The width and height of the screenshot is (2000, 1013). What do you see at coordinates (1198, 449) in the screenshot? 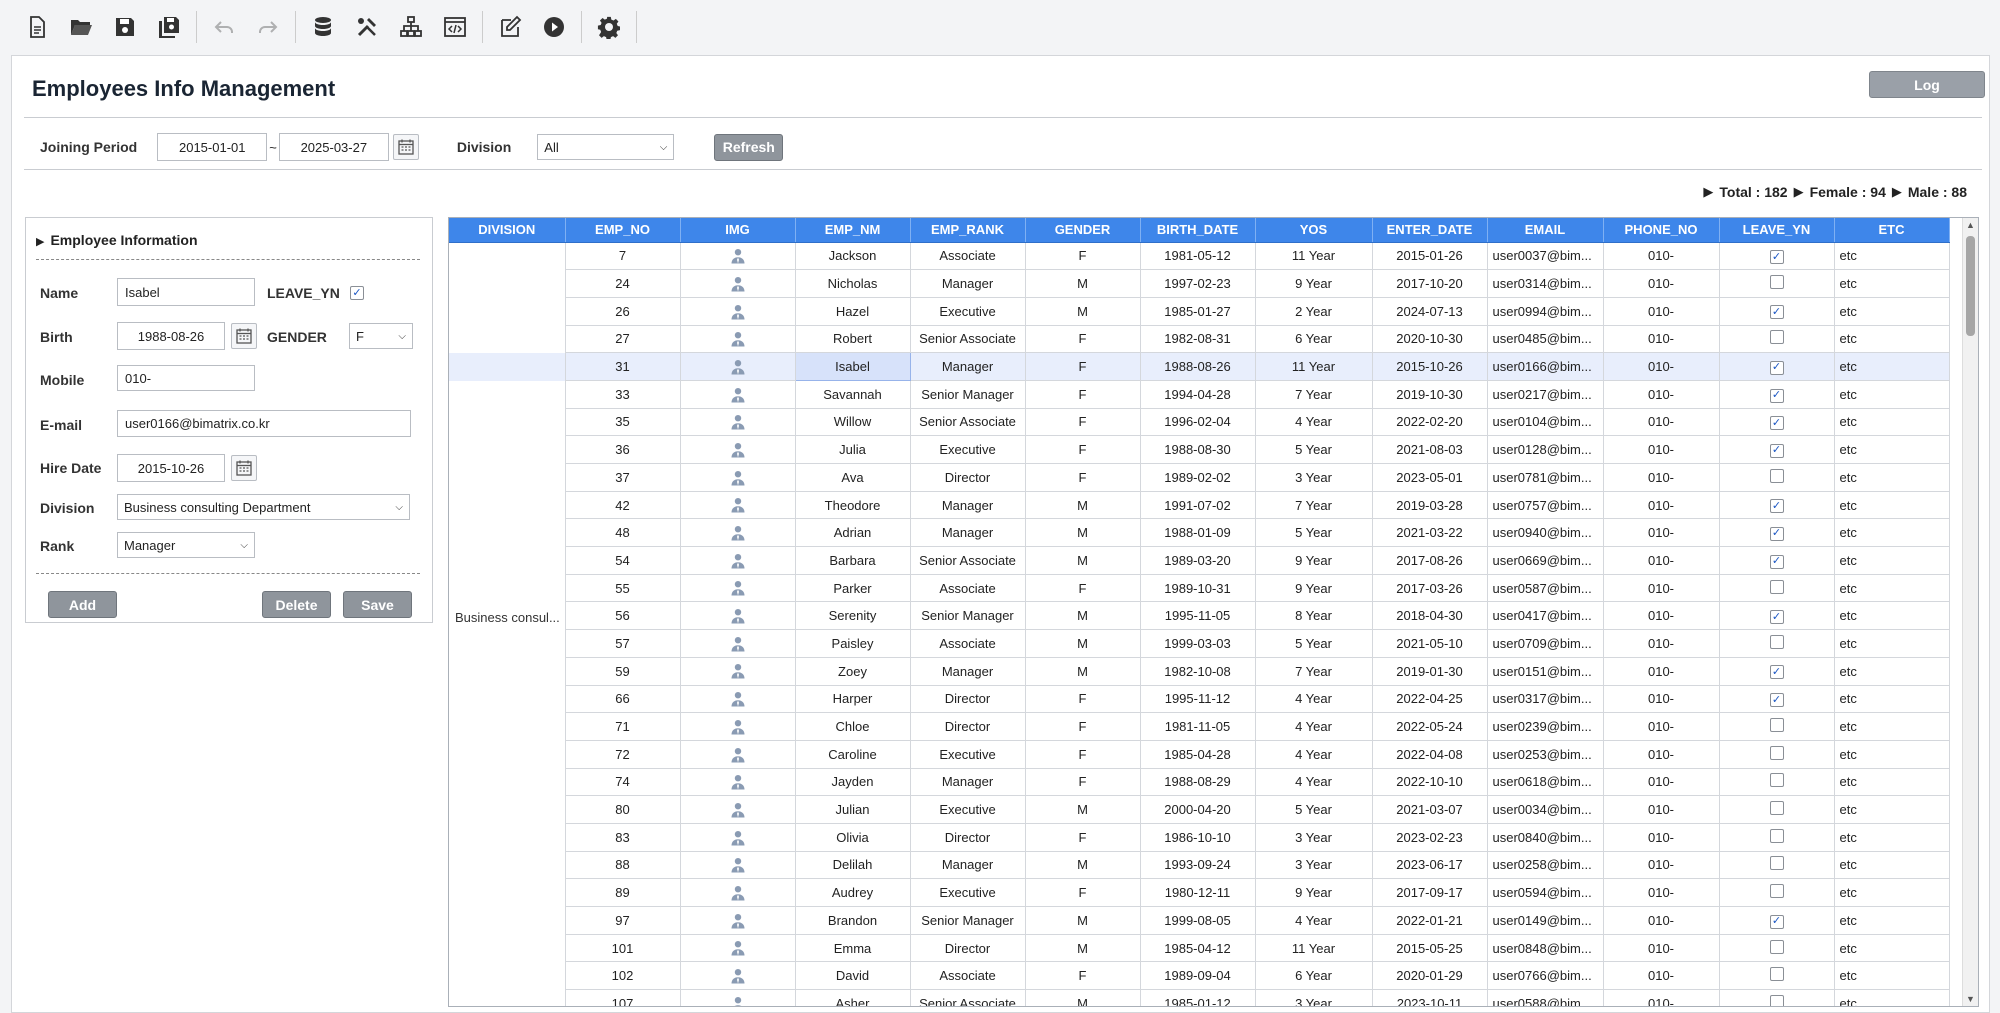
I see `birth-date-cell: 1988-08-30` at bounding box center [1198, 449].